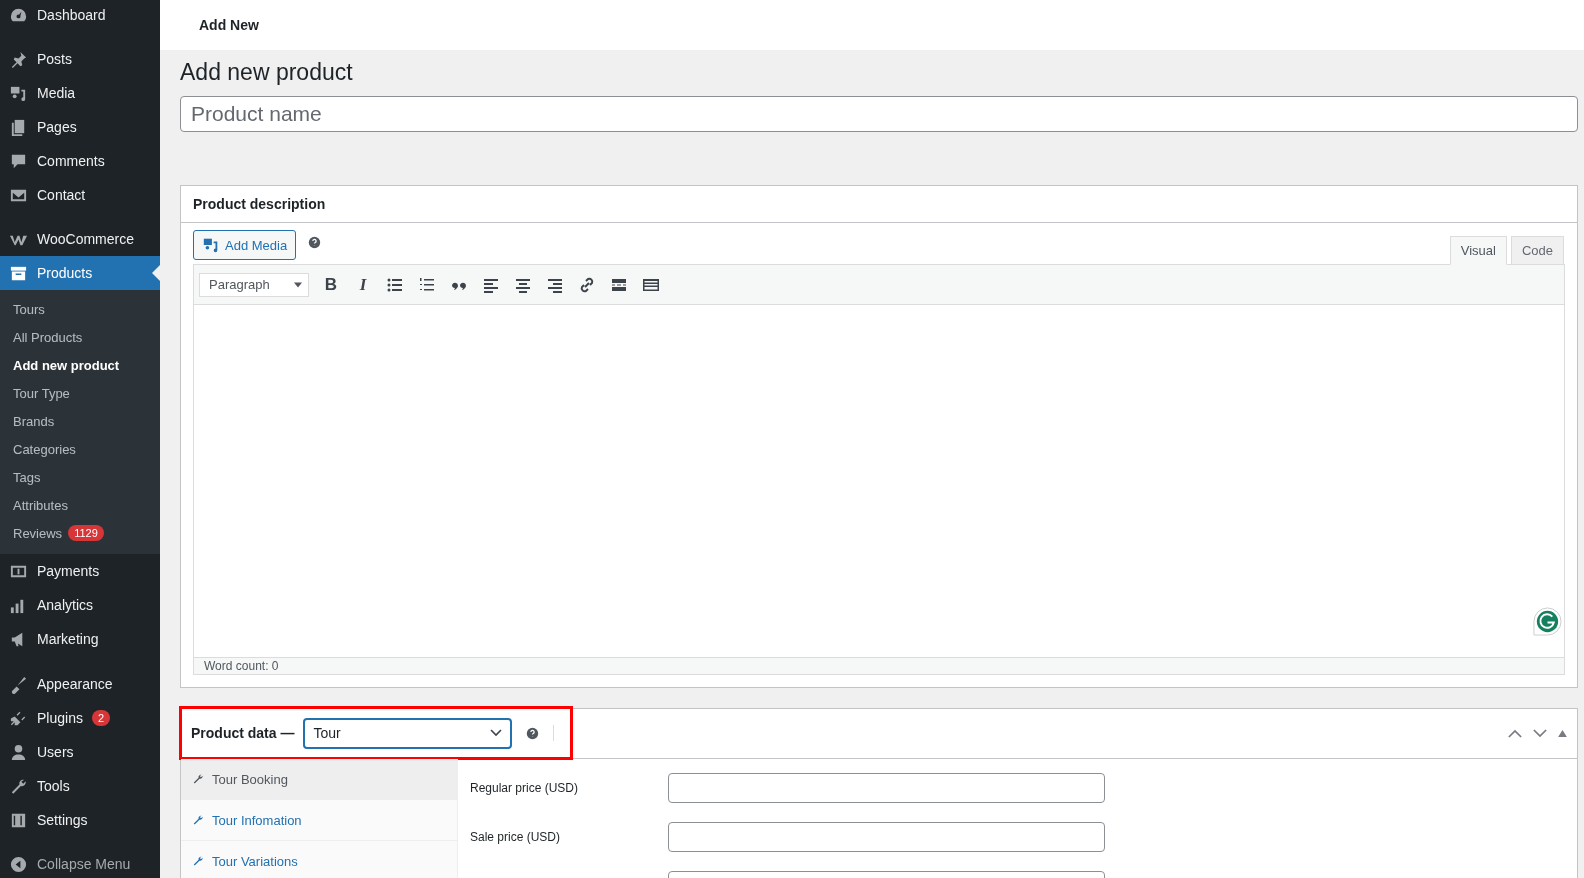 The height and width of the screenshot is (878, 1584). I want to click on sidebar-item: WooCommerce, so click(80, 239).